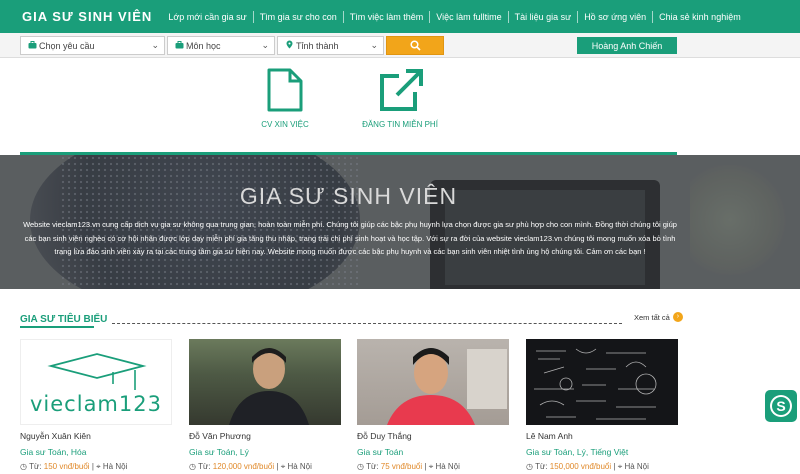  Describe the element at coordinates (96, 436) in the screenshot. I see `tutor-name: Nguyễn Xuân Kiên` at that location.